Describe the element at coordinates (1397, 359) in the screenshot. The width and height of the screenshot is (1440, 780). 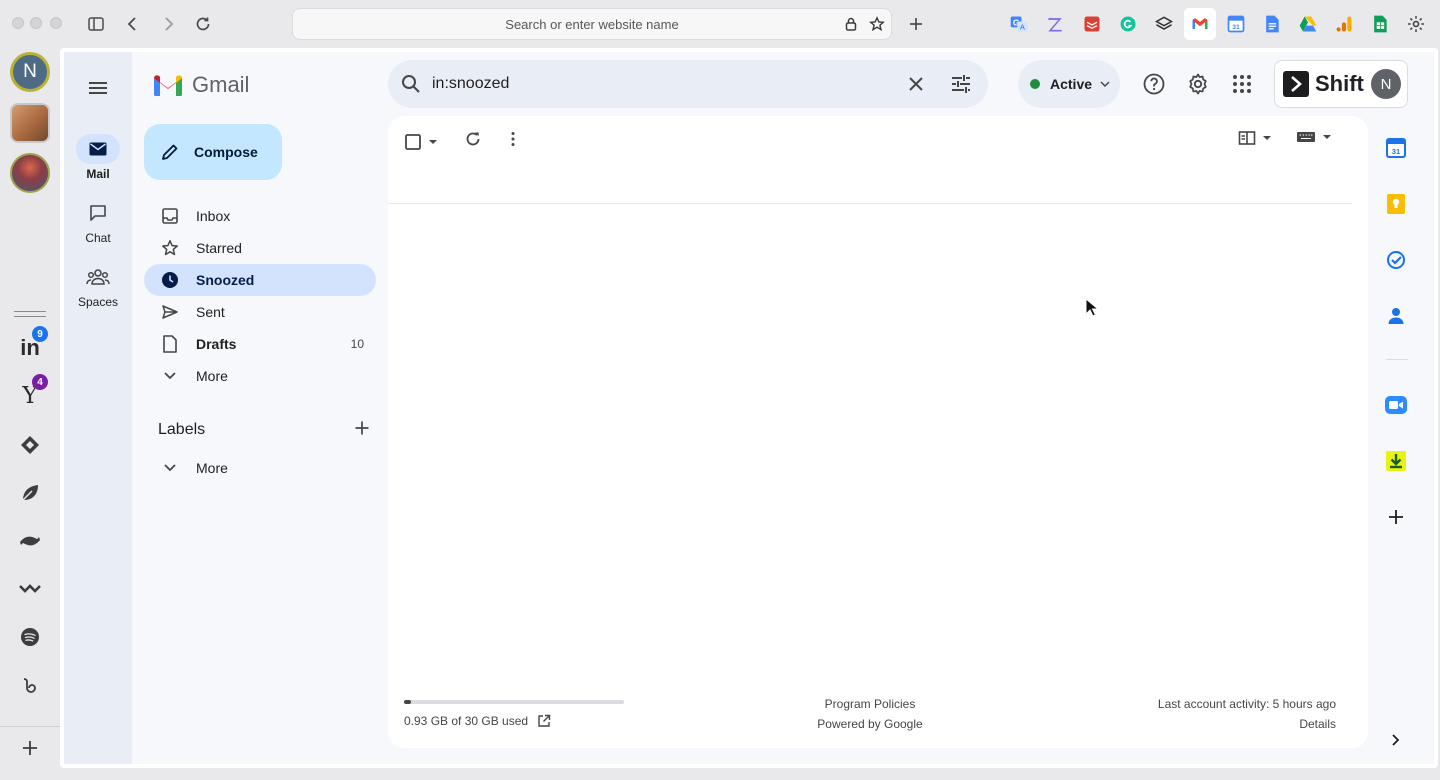
I see `side-panel-divider` at that location.